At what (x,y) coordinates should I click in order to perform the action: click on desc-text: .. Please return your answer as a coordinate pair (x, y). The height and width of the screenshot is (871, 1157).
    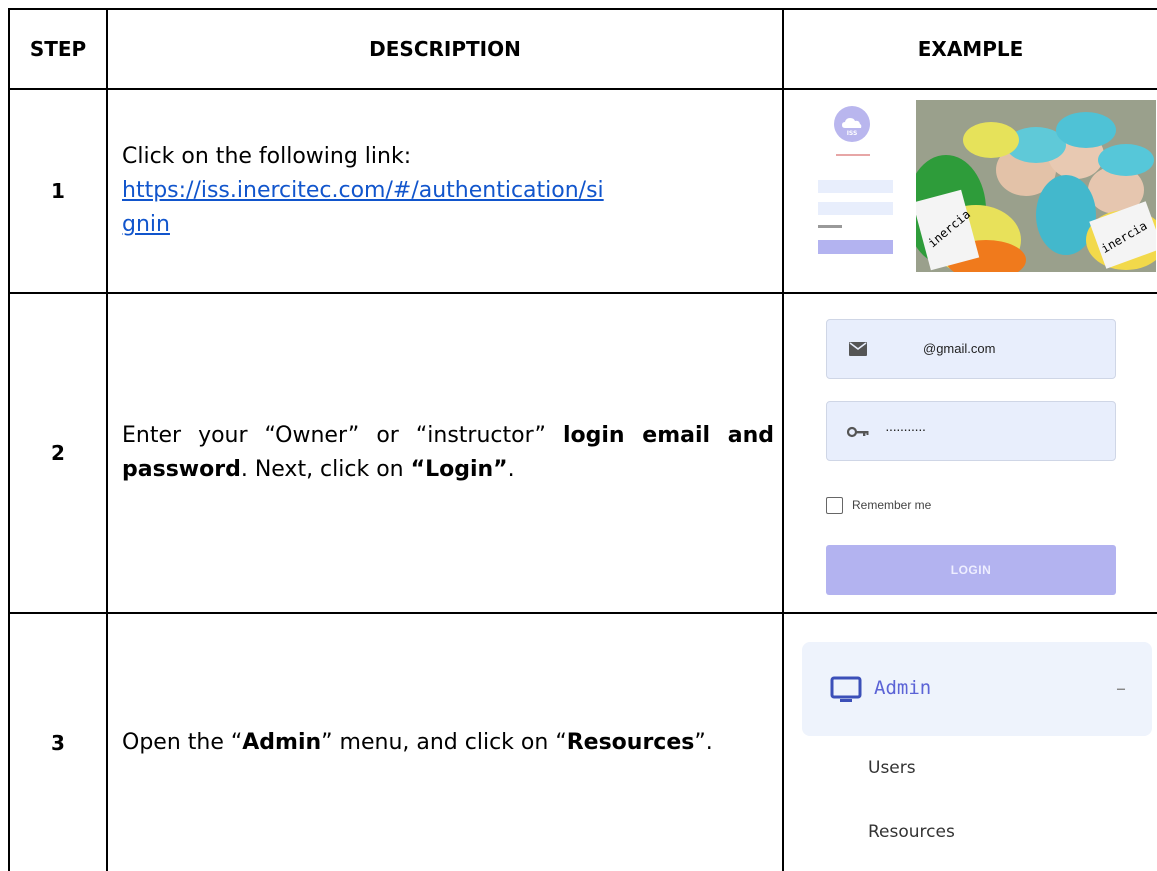
    Looking at the image, I should click on (511, 469).